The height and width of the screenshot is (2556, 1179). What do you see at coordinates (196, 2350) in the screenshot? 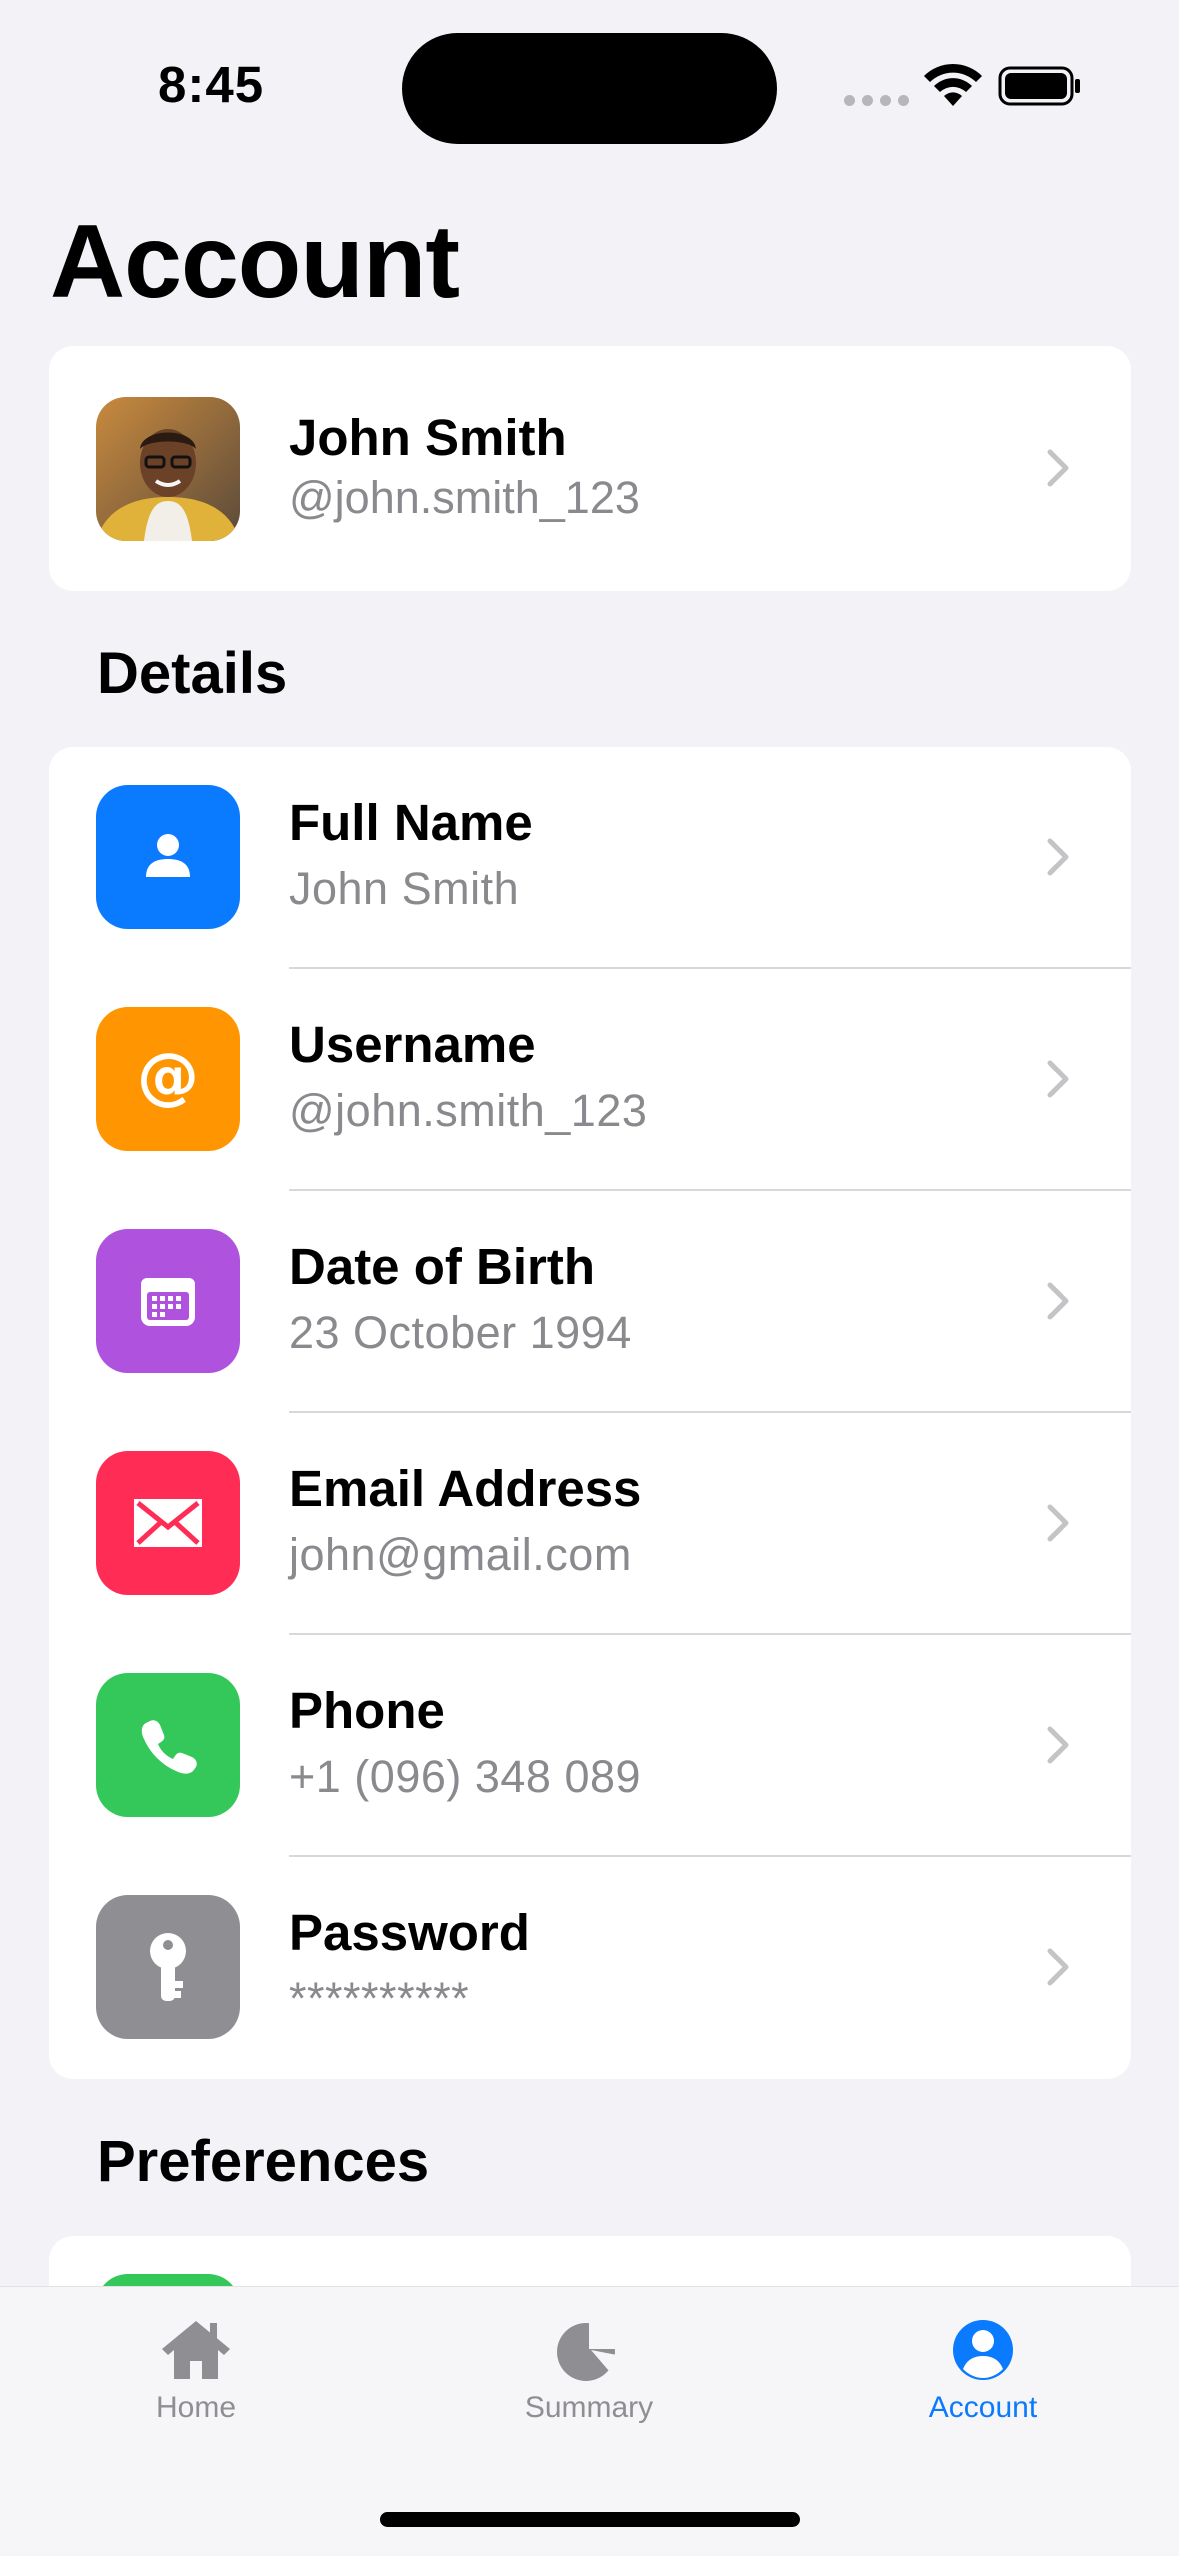
I see `house-icon` at bounding box center [196, 2350].